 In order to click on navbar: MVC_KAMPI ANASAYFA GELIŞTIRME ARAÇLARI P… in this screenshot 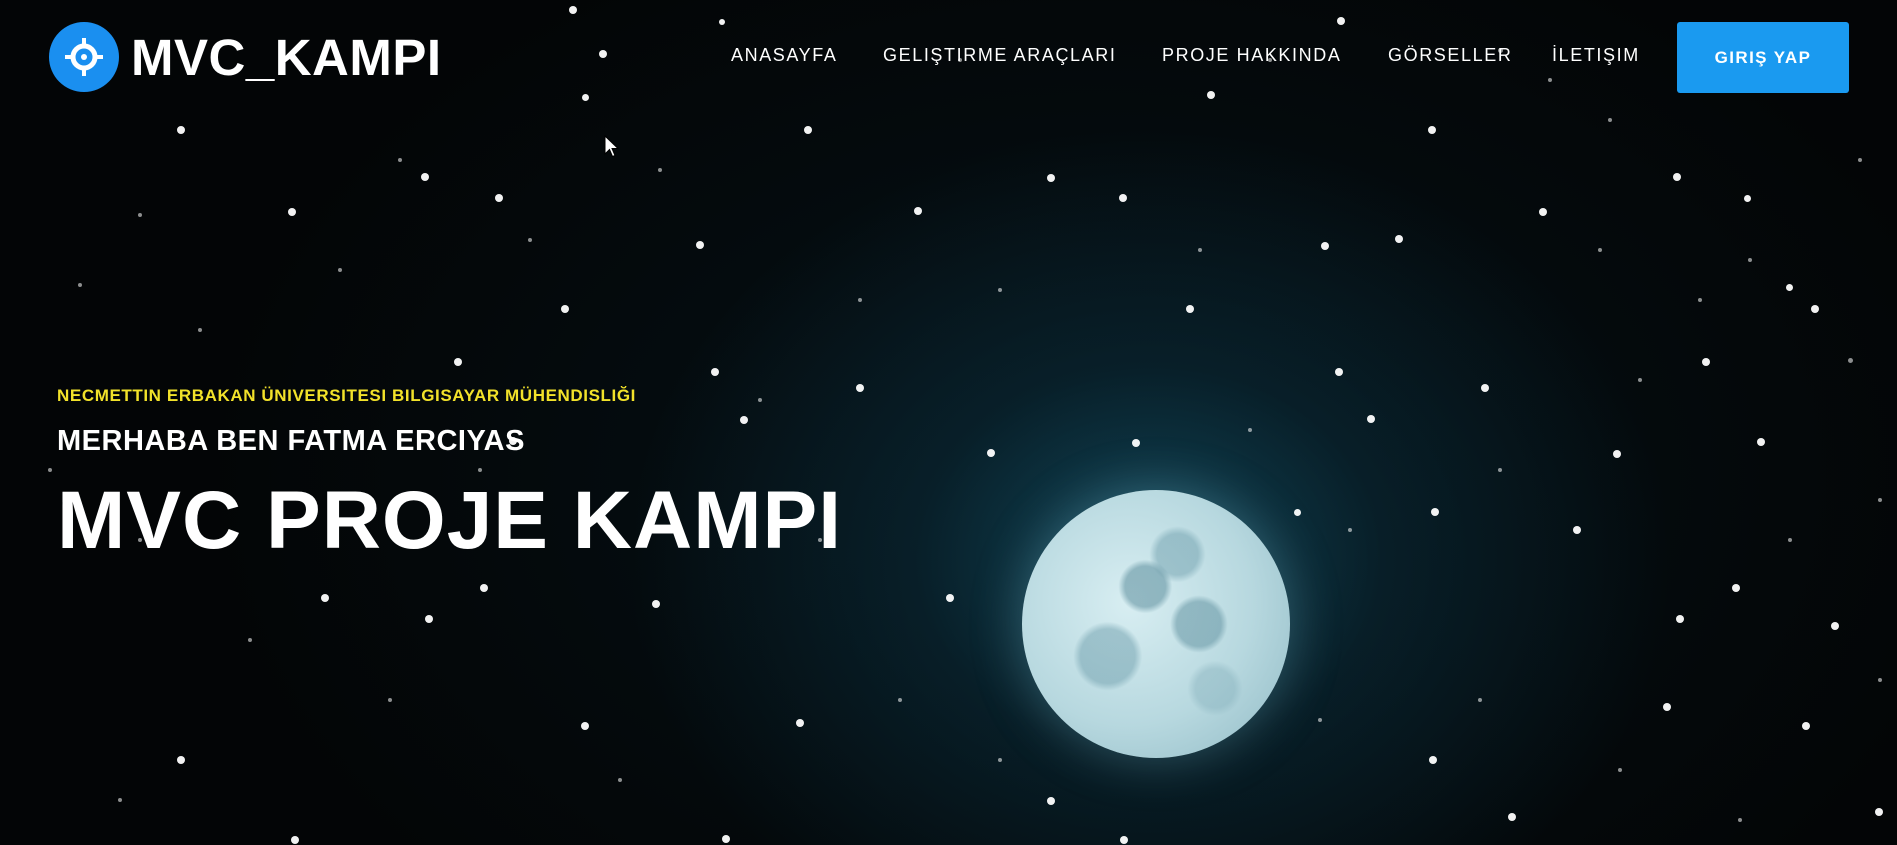, I will do `click(948, 57)`.